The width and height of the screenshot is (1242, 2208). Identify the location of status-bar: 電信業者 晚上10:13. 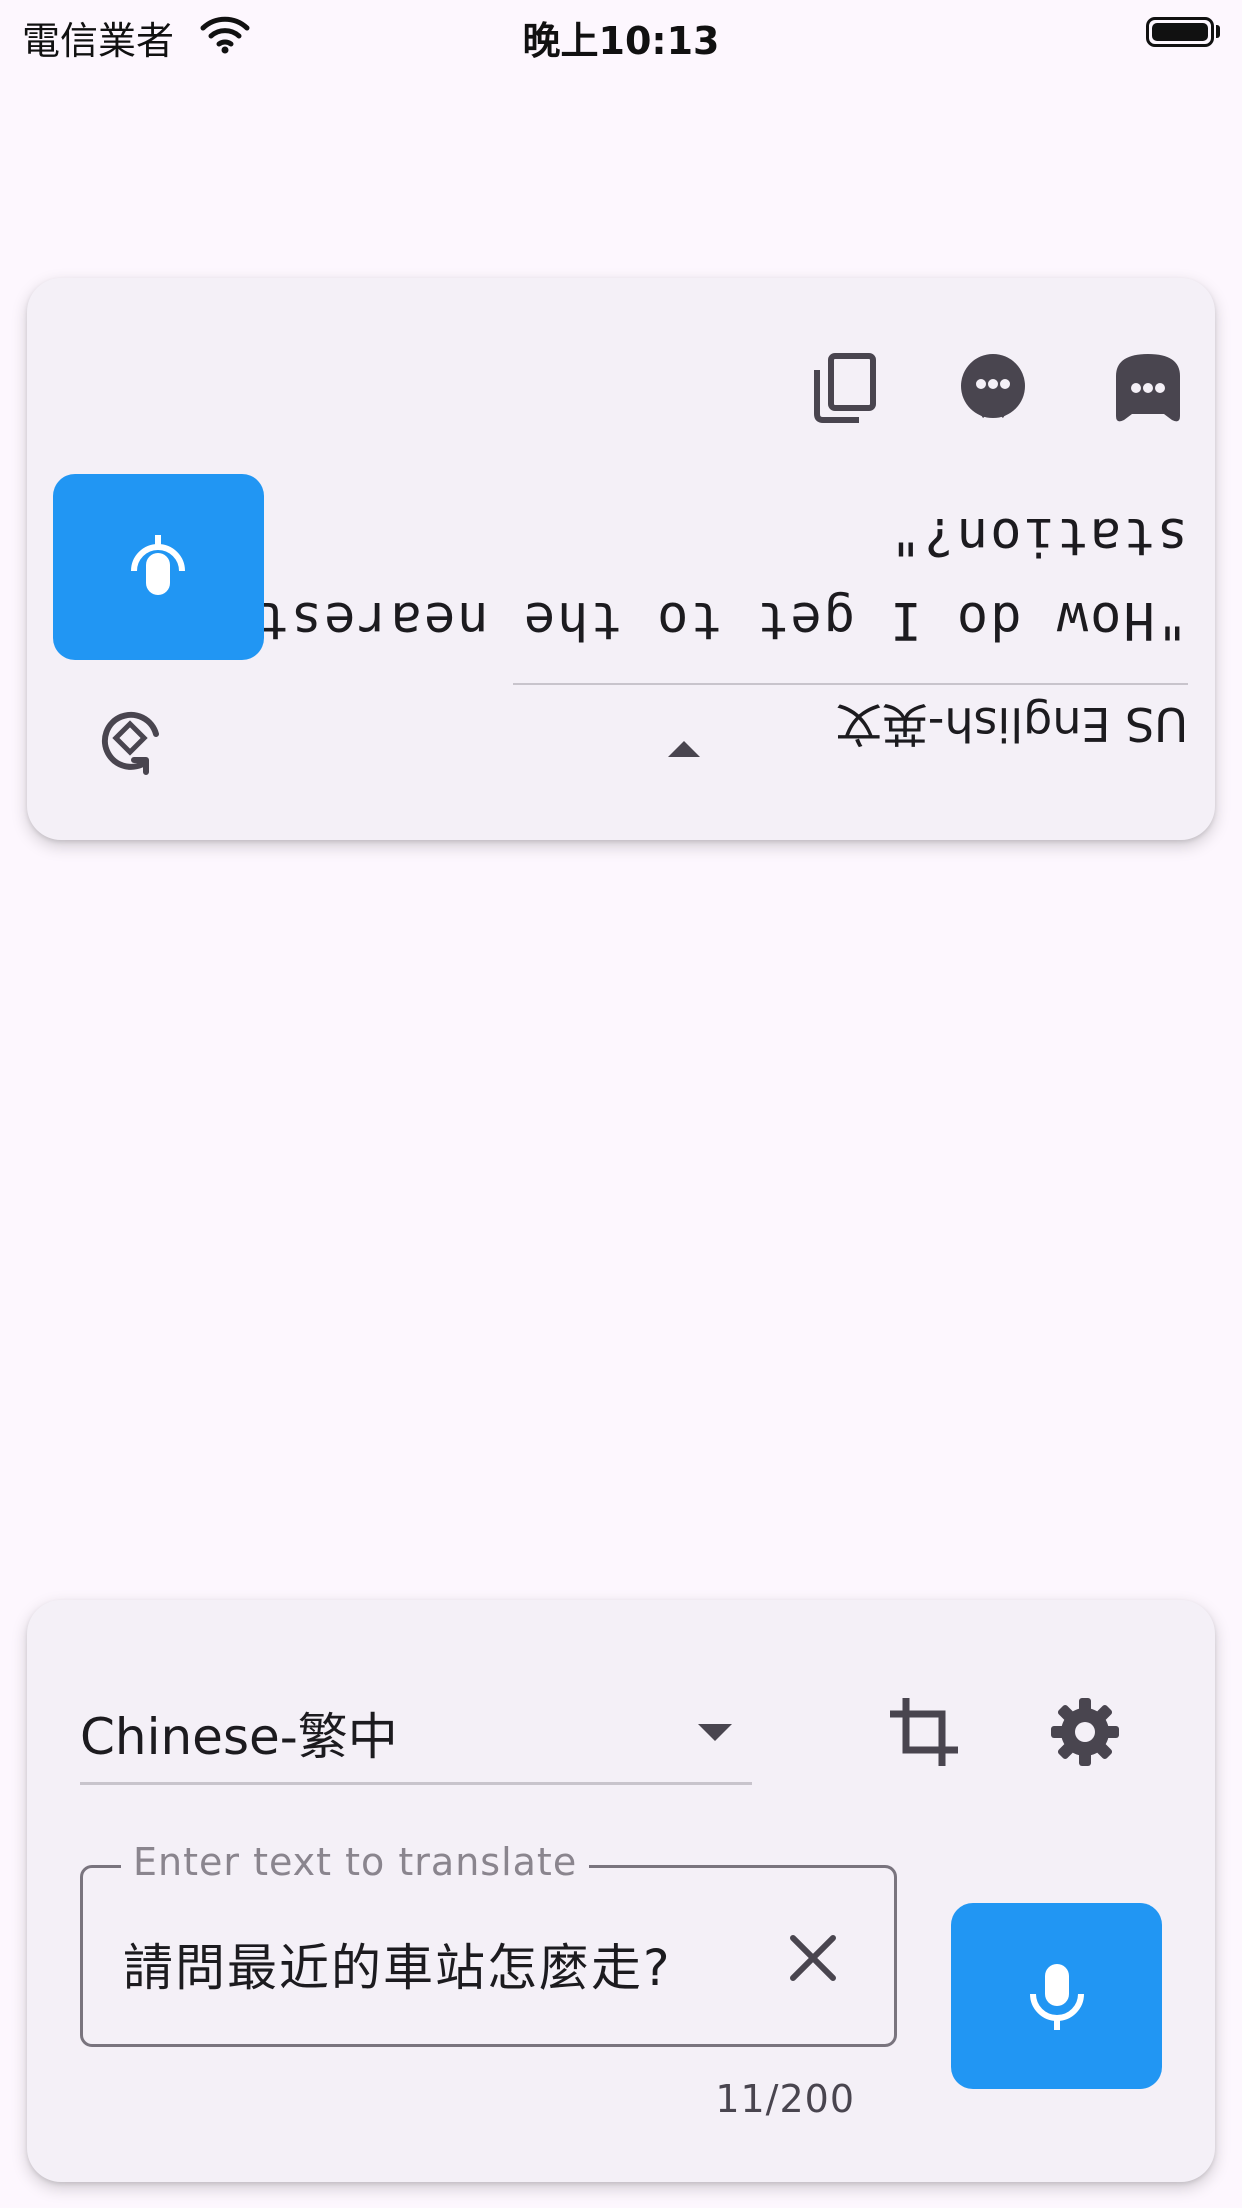
(621, 35).